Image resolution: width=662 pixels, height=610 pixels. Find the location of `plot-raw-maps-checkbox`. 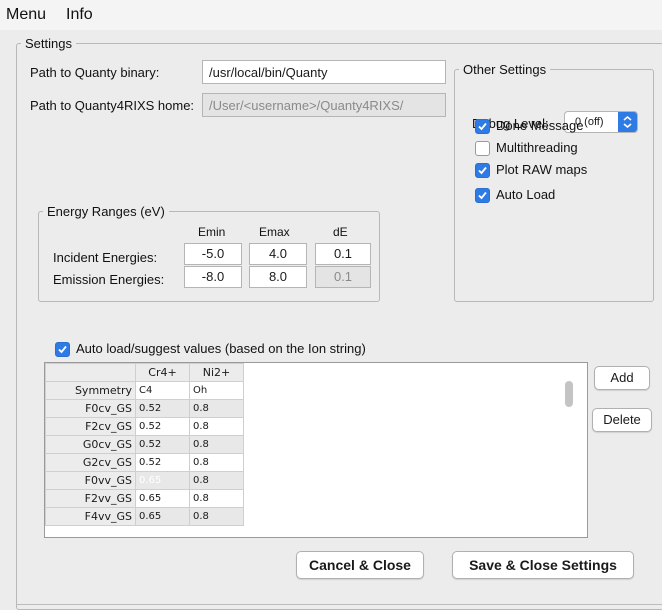

plot-raw-maps-checkbox is located at coordinates (482, 170).